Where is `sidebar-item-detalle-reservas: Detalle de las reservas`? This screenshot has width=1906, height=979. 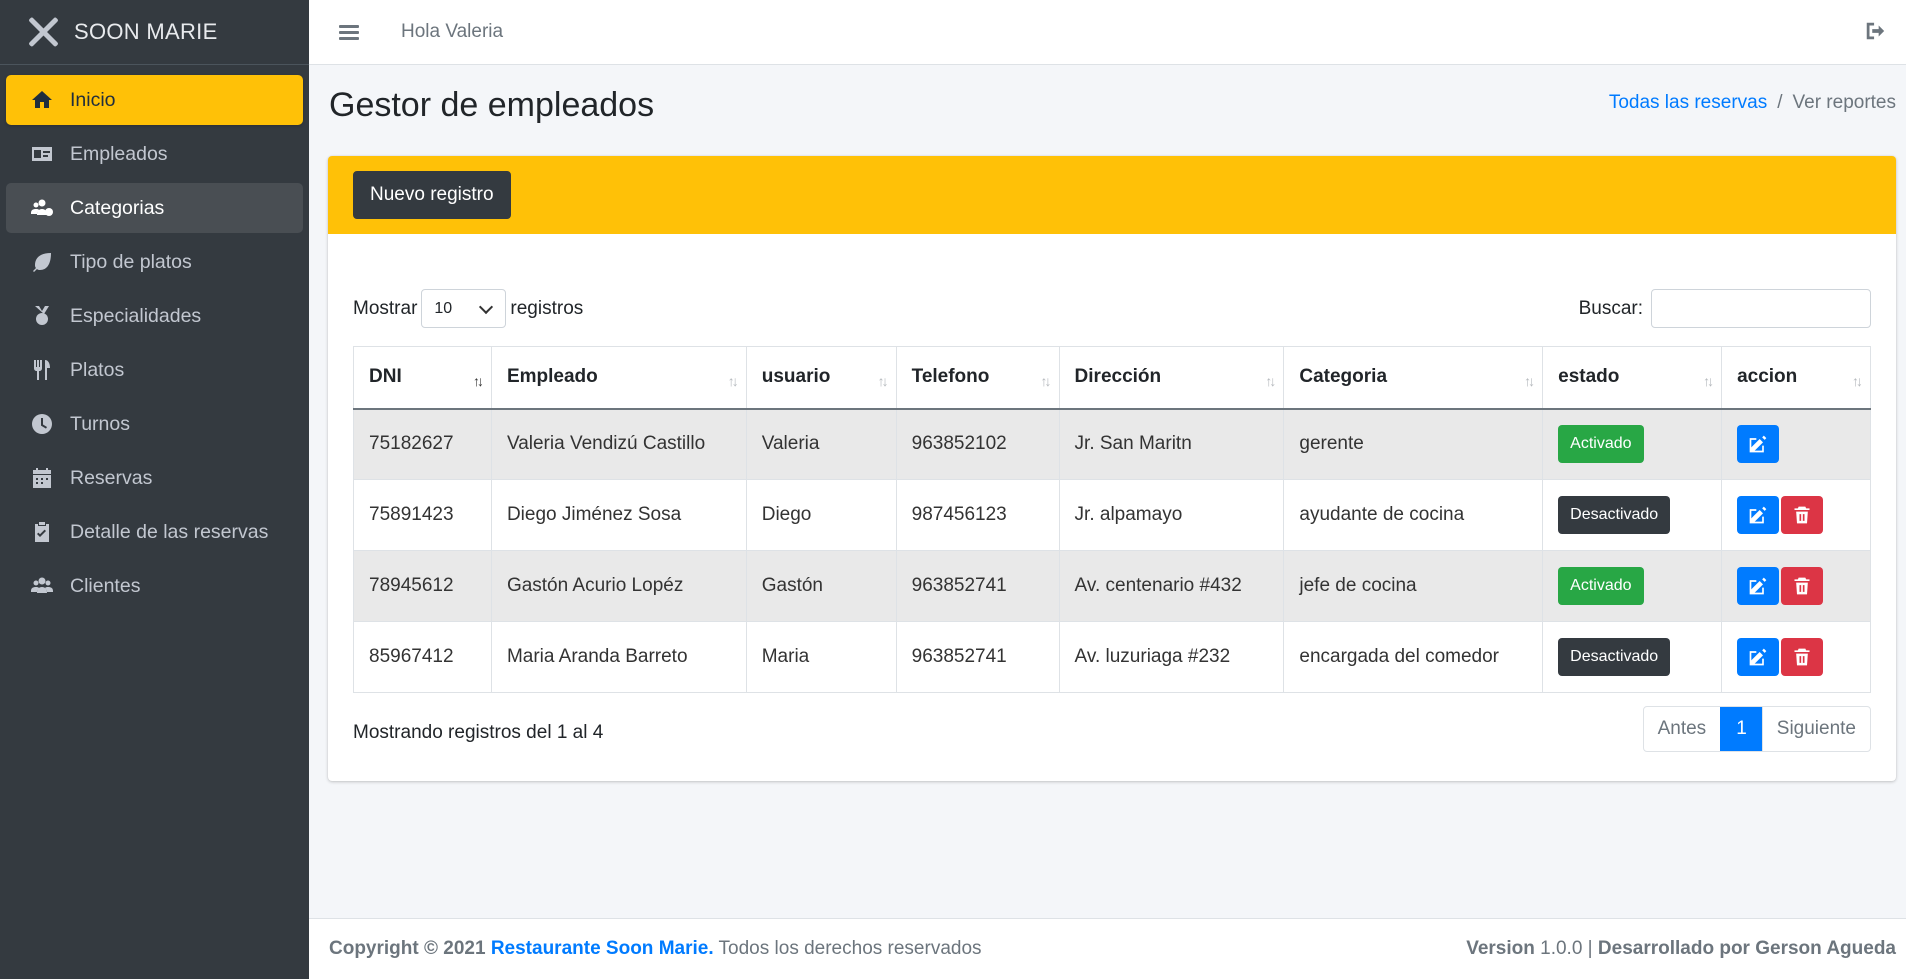 sidebar-item-detalle-reservas: Detalle de las reservas is located at coordinates (154, 532).